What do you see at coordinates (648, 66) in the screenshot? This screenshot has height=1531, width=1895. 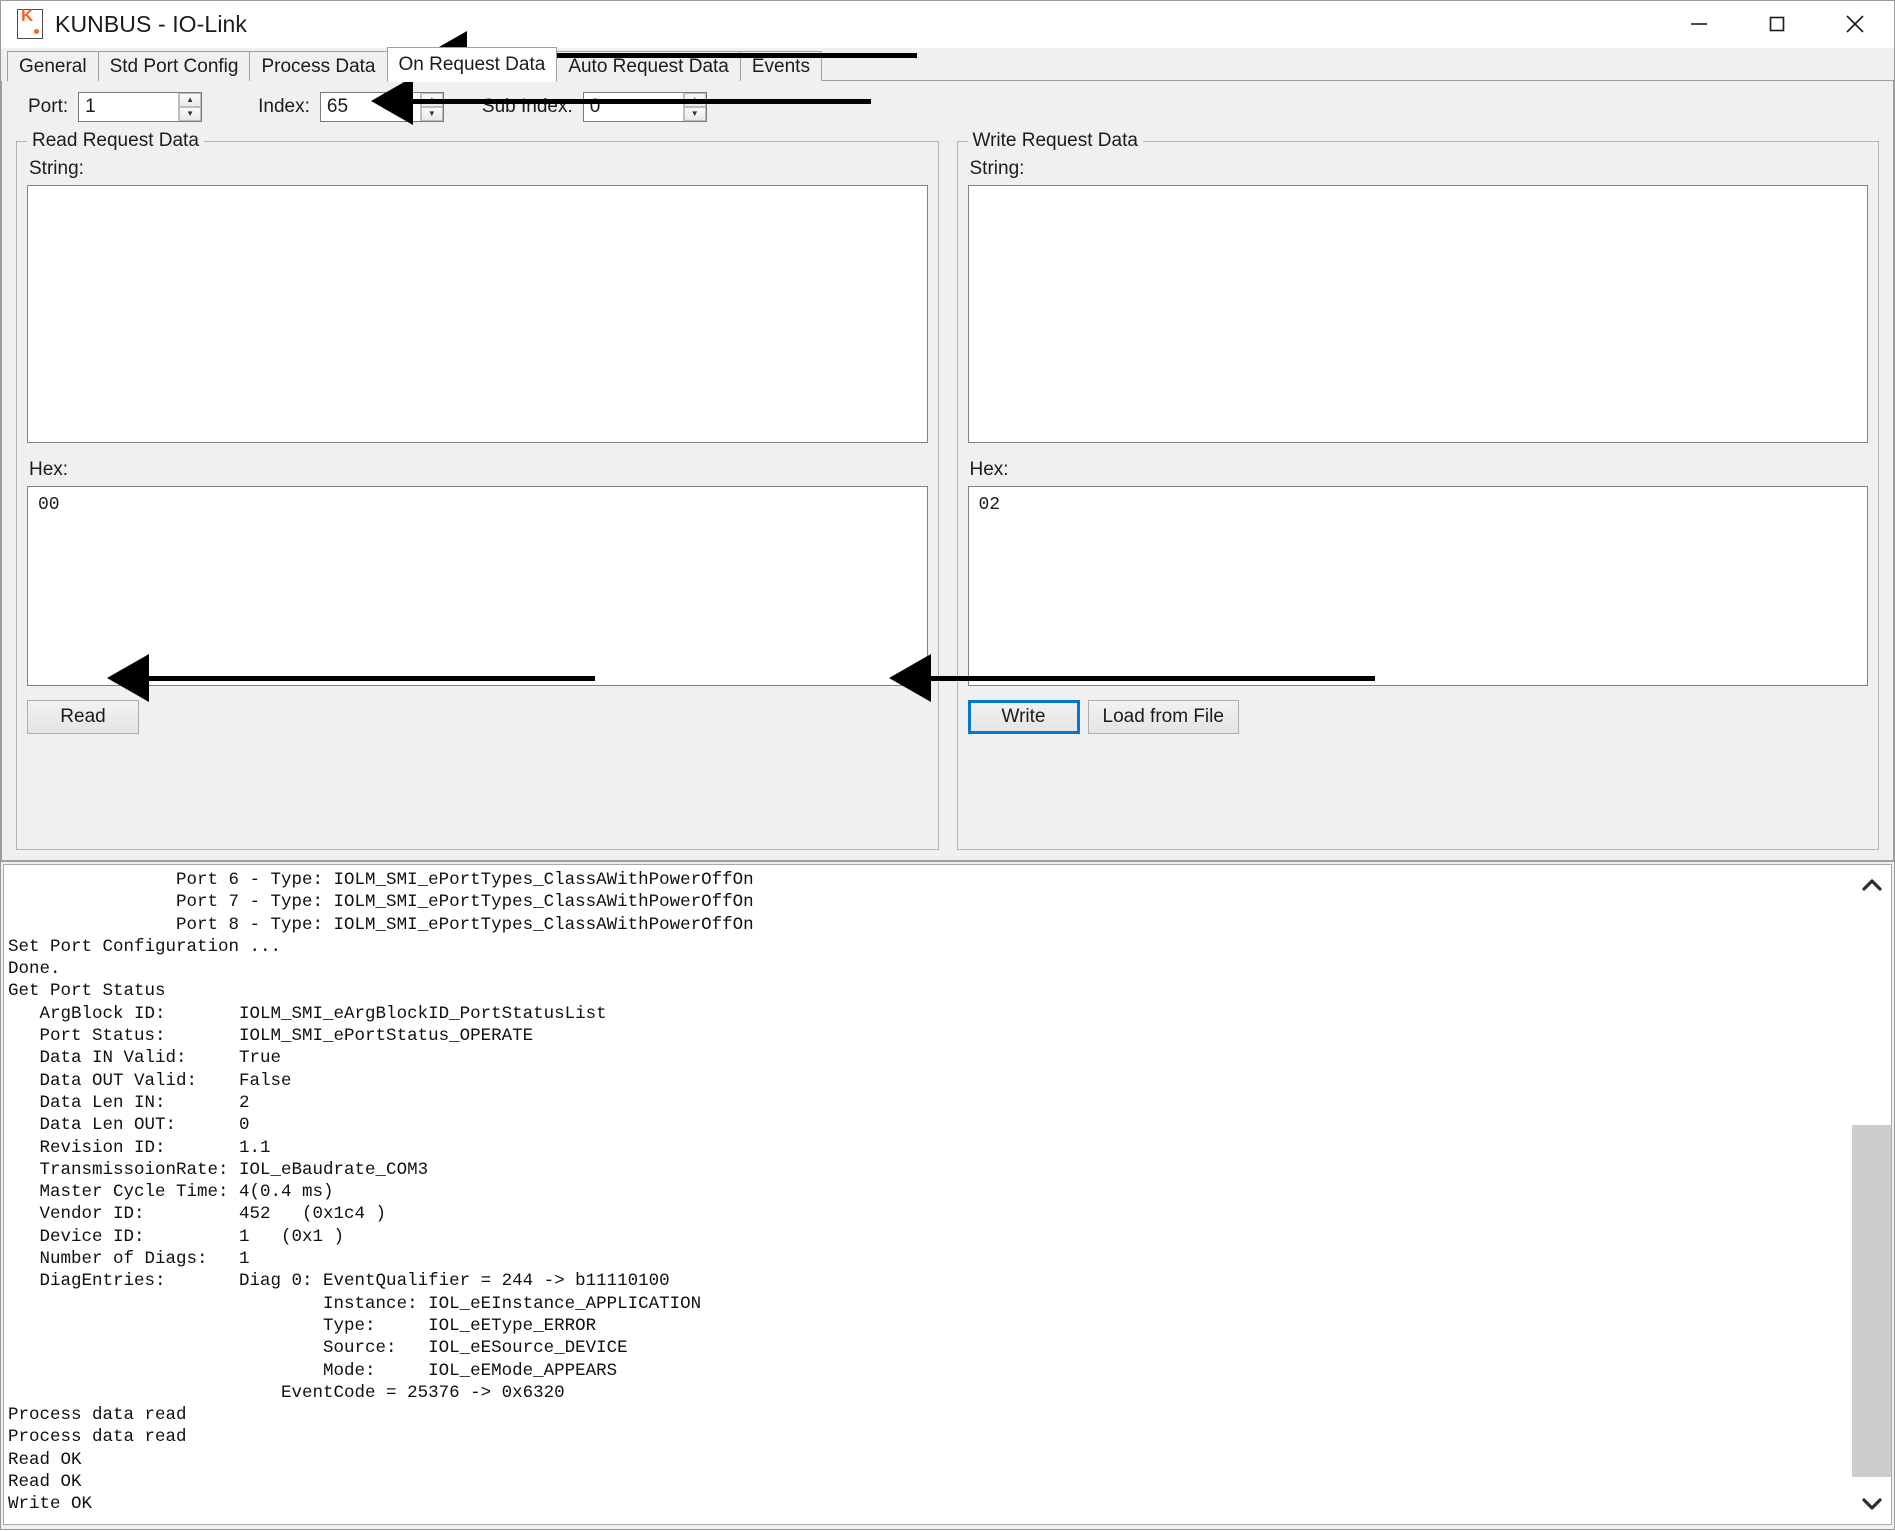 I see `tab-auto-request-data: Auto Request Data` at bounding box center [648, 66].